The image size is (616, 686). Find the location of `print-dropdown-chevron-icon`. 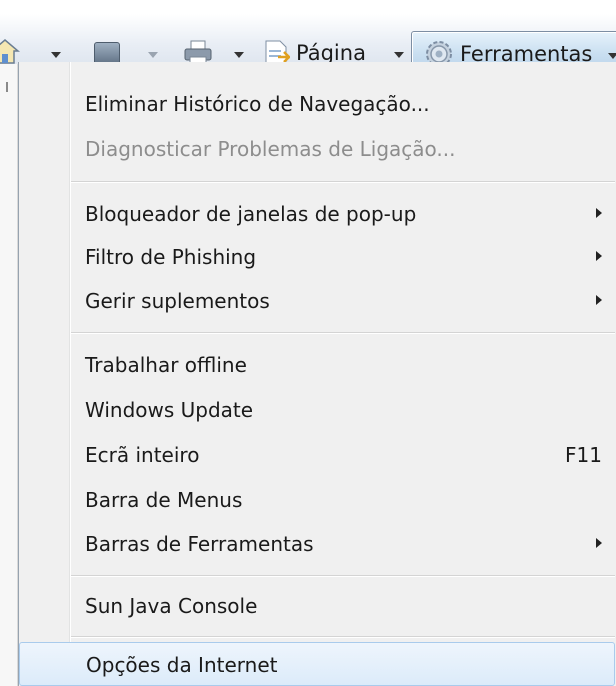

print-dropdown-chevron-icon is located at coordinates (239, 55).